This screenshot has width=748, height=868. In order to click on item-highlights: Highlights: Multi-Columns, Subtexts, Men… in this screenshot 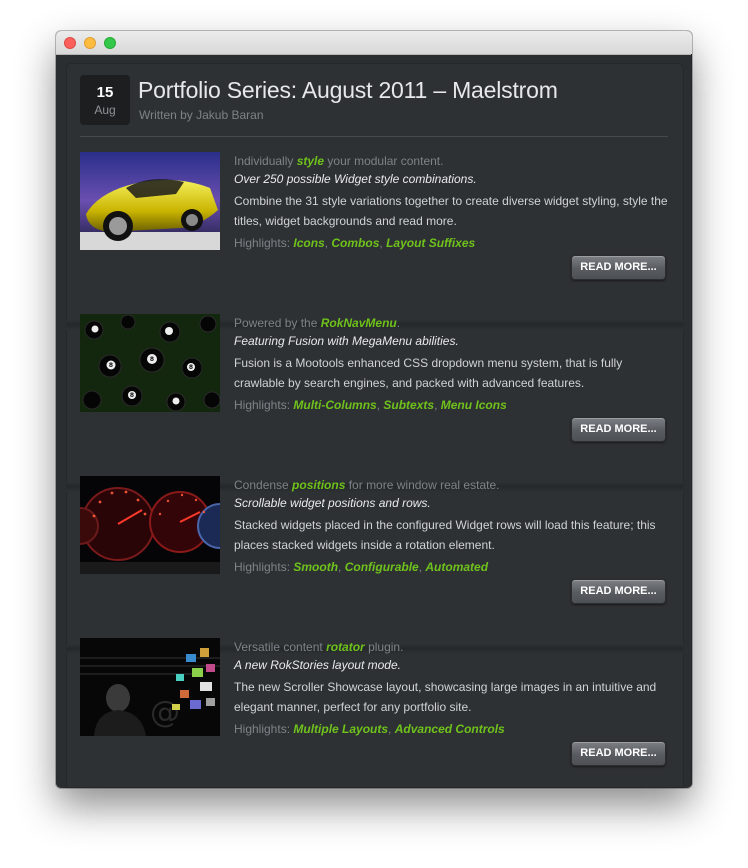, I will do `click(370, 405)`.